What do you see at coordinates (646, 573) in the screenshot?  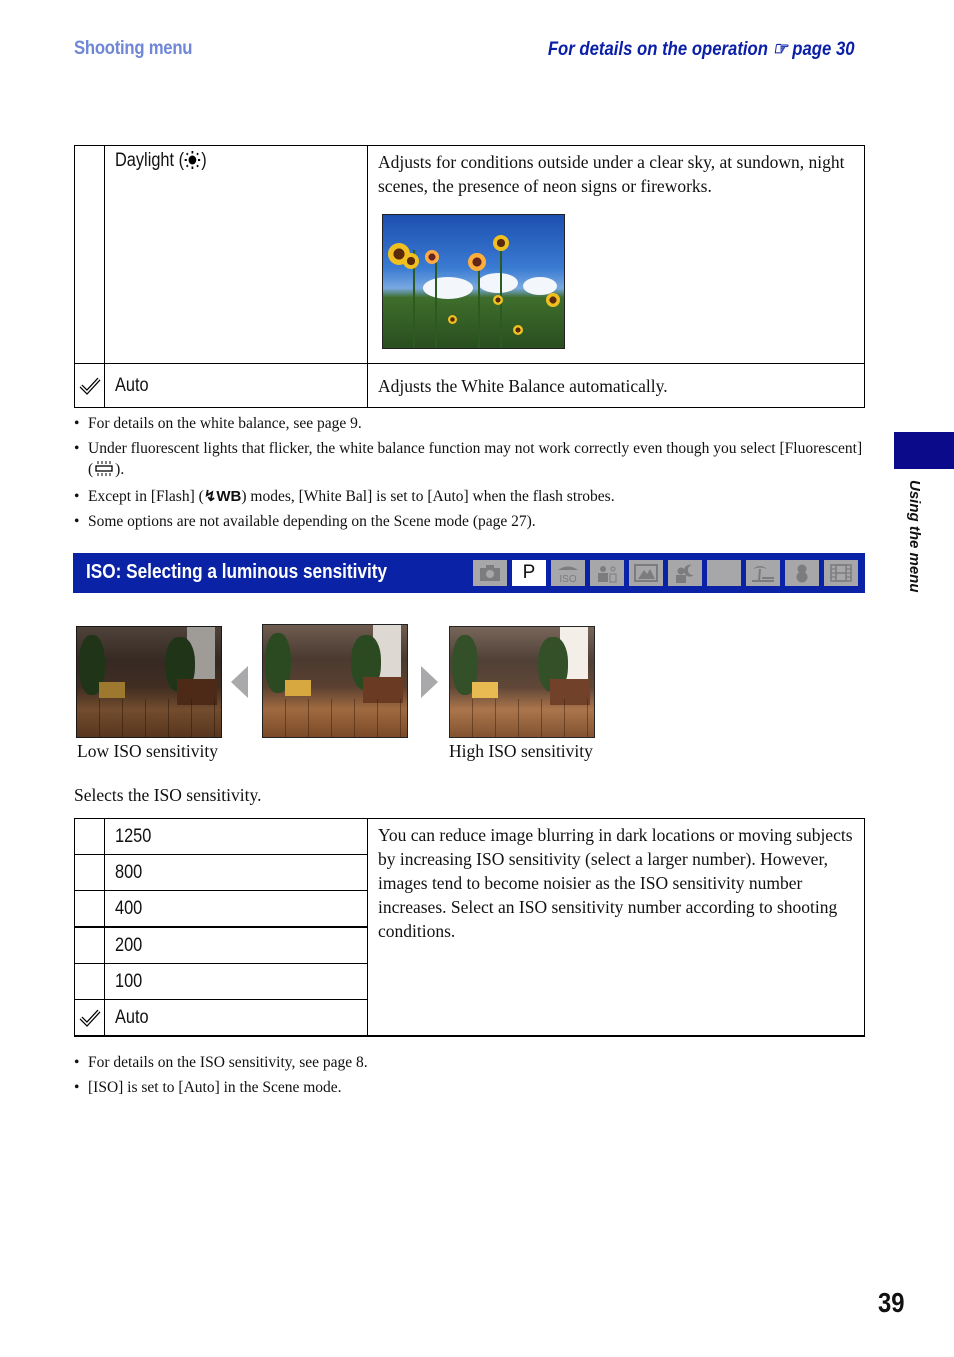 I see `landscape-mode-icon` at bounding box center [646, 573].